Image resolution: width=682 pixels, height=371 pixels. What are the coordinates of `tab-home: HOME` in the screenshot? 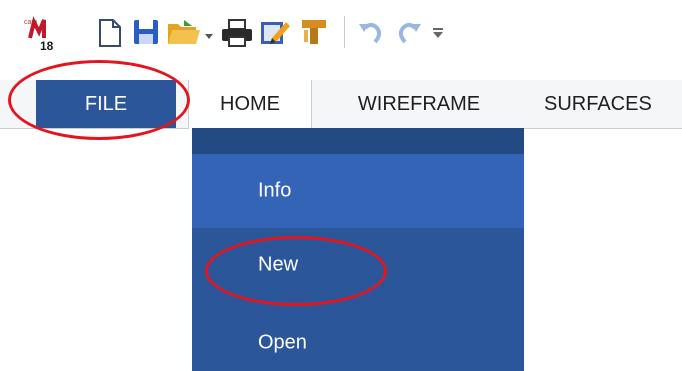 It's located at (250, 104).